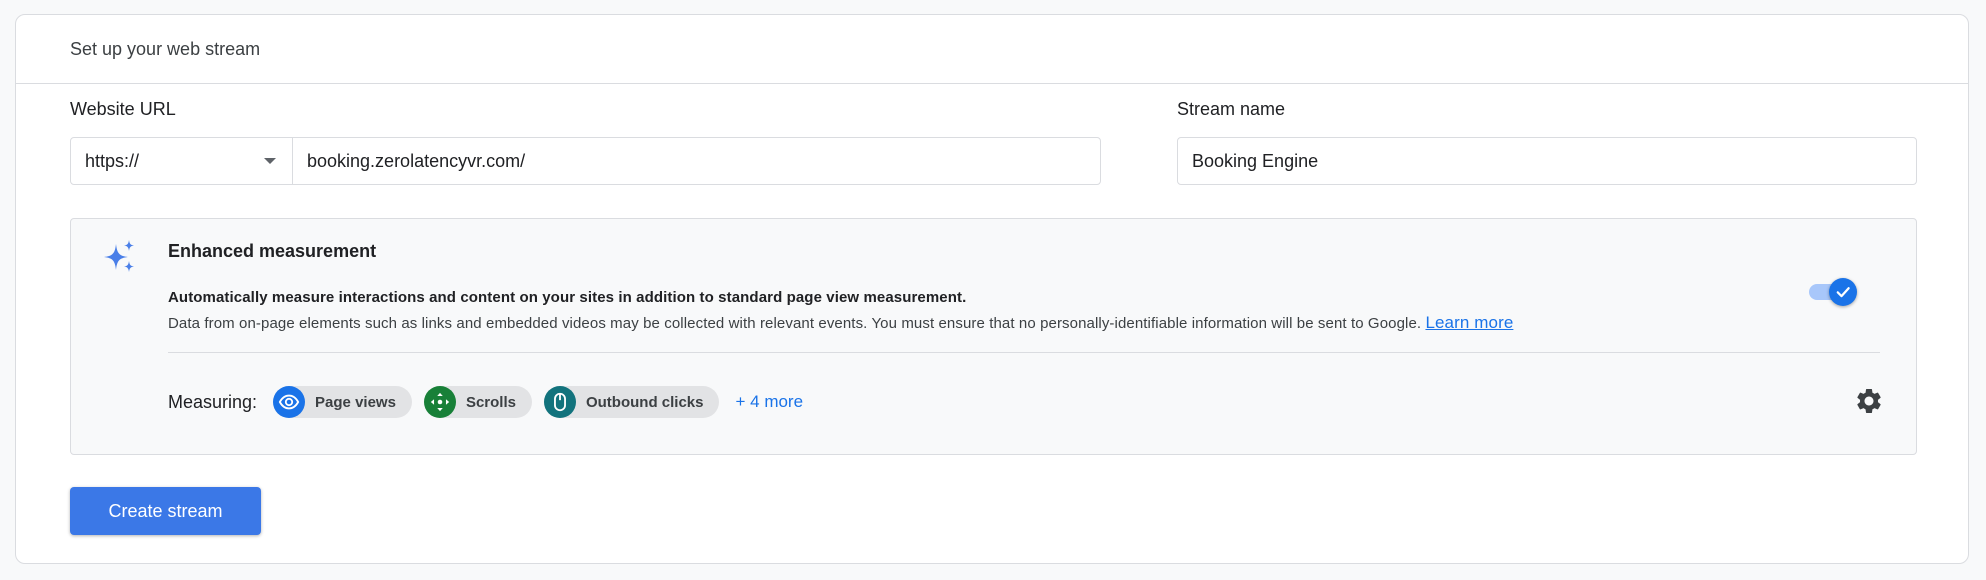 This screenshot has width=1986, height=580. Describe the element at coordinates (992, 49) in the screenshot. I see `card-header: Set up your web stream` at that location.